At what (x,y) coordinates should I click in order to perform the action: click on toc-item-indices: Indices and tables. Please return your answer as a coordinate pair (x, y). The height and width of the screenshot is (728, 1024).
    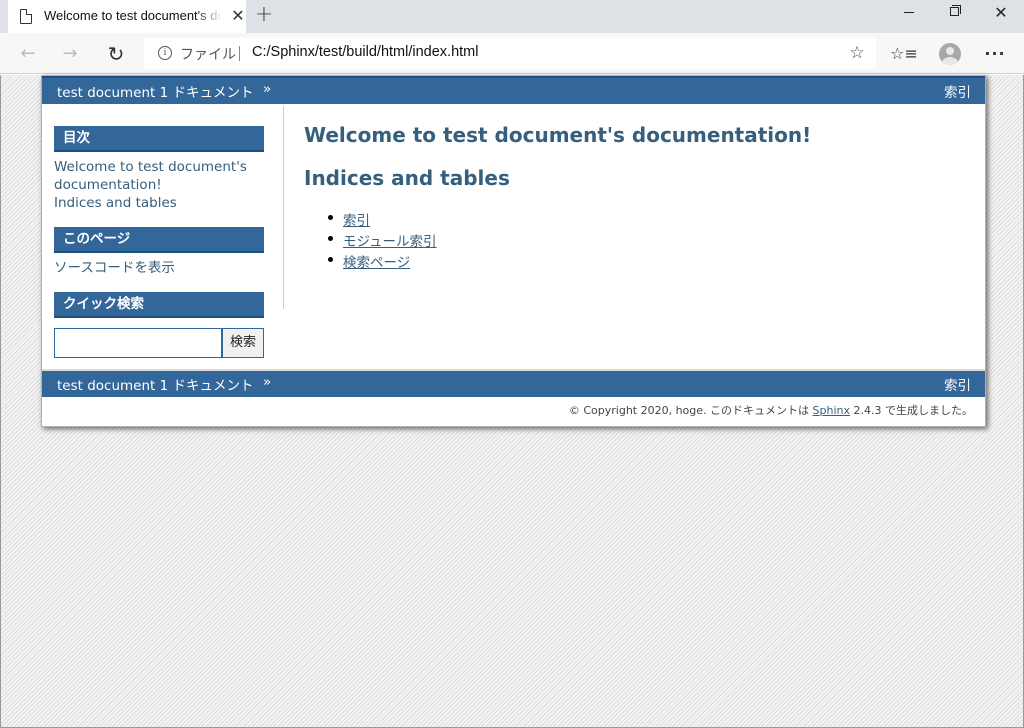
    Looking at the image, I should click on (159, 203).